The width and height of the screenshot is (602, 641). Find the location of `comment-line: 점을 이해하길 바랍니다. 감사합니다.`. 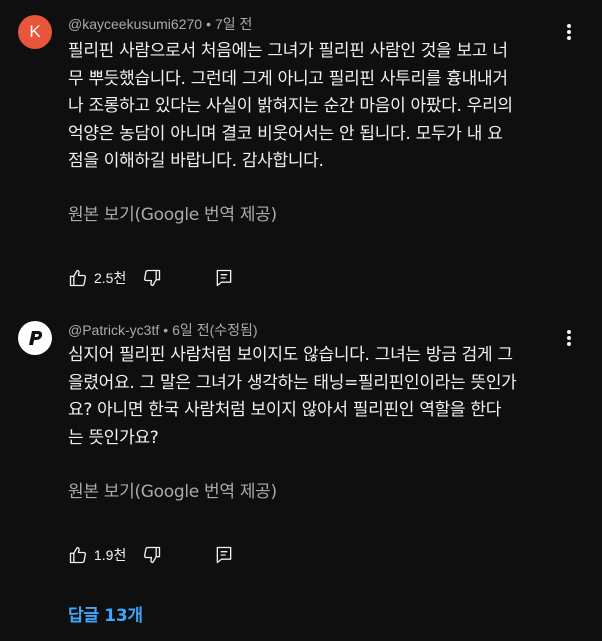

comment-line: 점을 이해하길 바랍니다. 감사합니다. is located at coordinates (196, 161).